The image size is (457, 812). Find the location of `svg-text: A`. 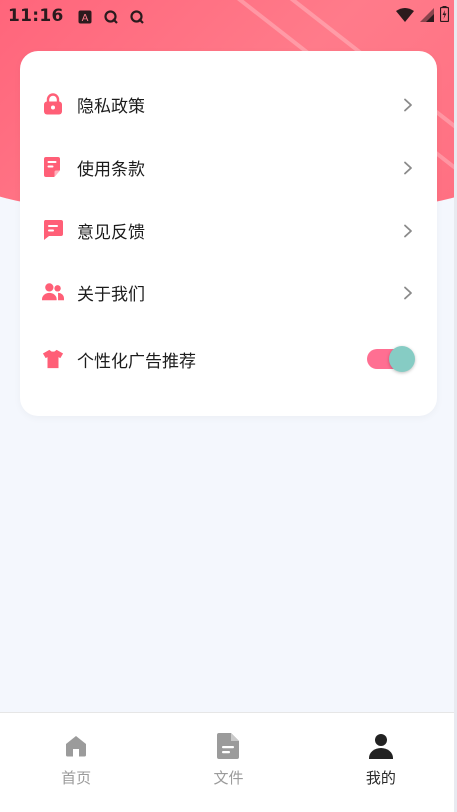

svg-text: A is located at coordinates (84, 18).